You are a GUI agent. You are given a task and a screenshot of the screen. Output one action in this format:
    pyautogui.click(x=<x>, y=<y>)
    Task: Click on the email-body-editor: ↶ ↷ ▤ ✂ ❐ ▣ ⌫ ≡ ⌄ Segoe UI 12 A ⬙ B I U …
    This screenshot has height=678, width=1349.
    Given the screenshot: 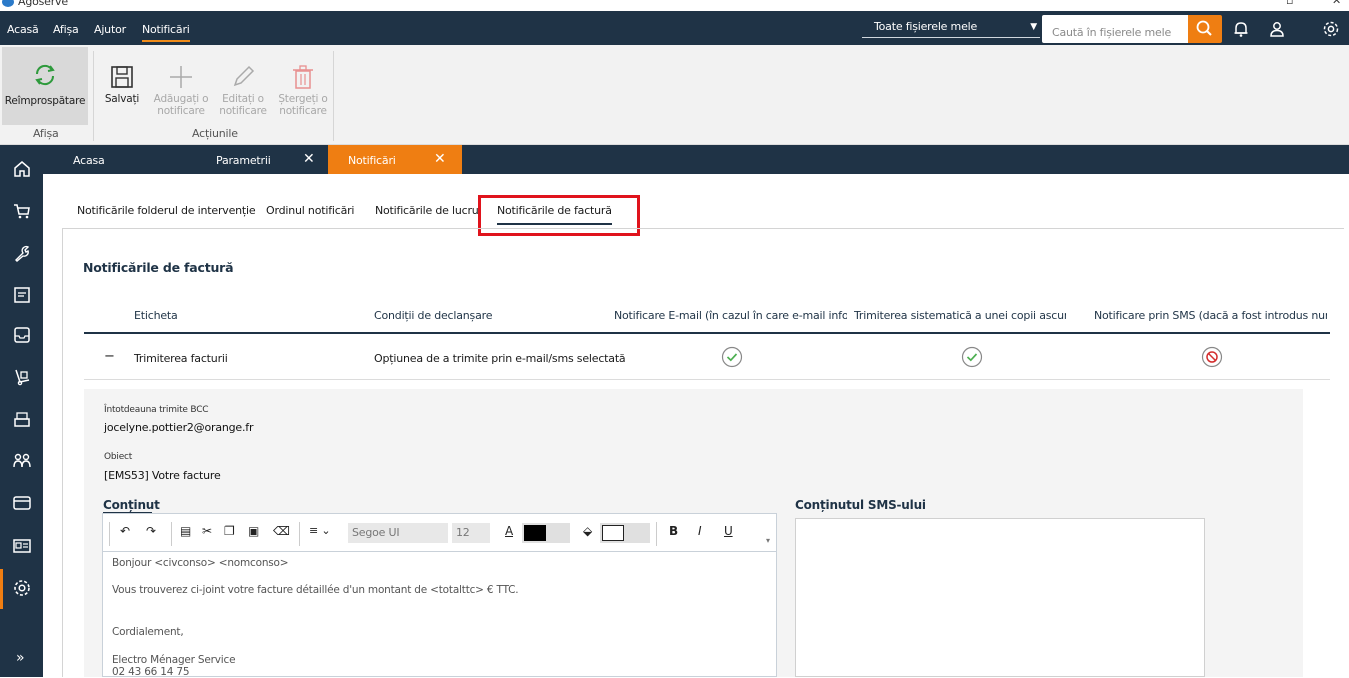 What is the action you would take?
    pyautogui.click(x=439, y=595)
    